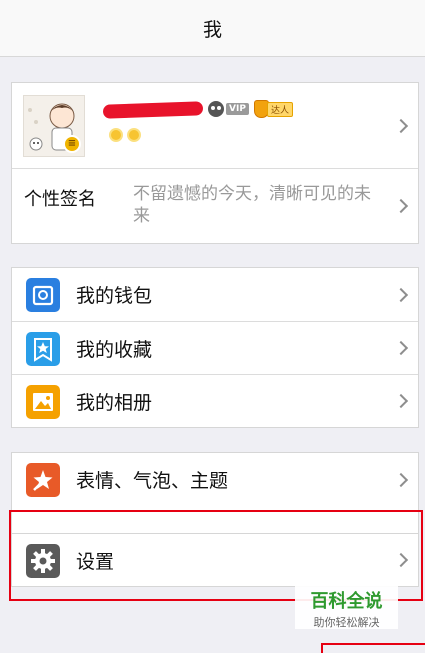 The height and width of the screenshot is (653, 425). What do you see at coordinates (43, 349) in the screenshot?
I see `favorites-icon` at bounding box center [43, 349].